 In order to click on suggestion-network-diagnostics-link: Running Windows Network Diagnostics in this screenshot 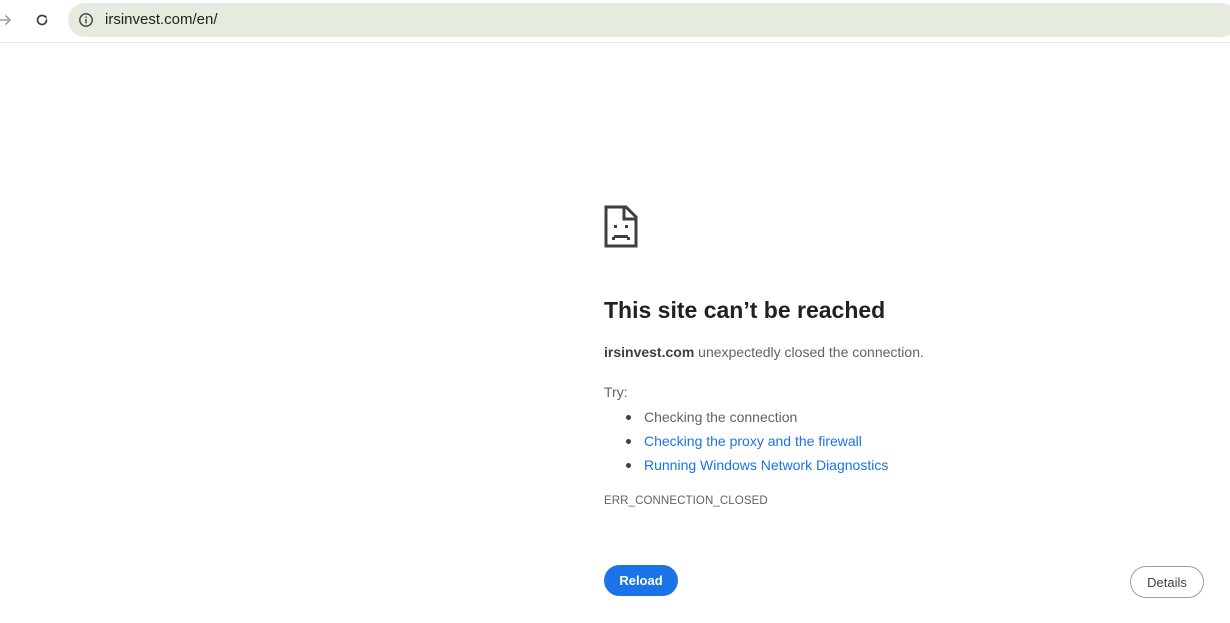, I will do `click(757, 468)`.